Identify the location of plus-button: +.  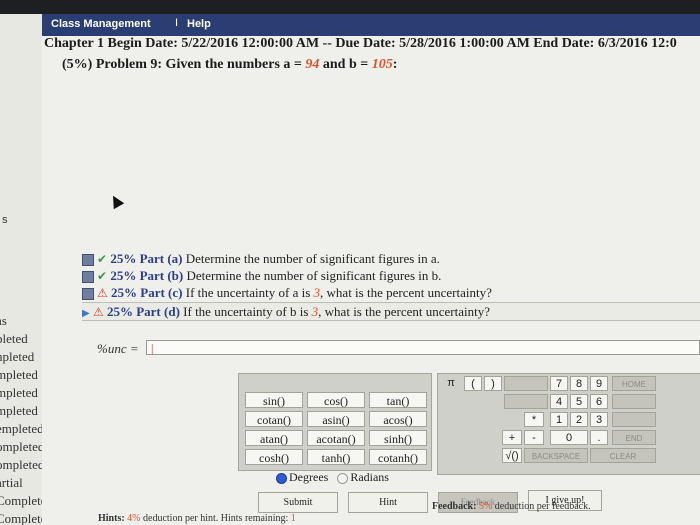
(512, 437).